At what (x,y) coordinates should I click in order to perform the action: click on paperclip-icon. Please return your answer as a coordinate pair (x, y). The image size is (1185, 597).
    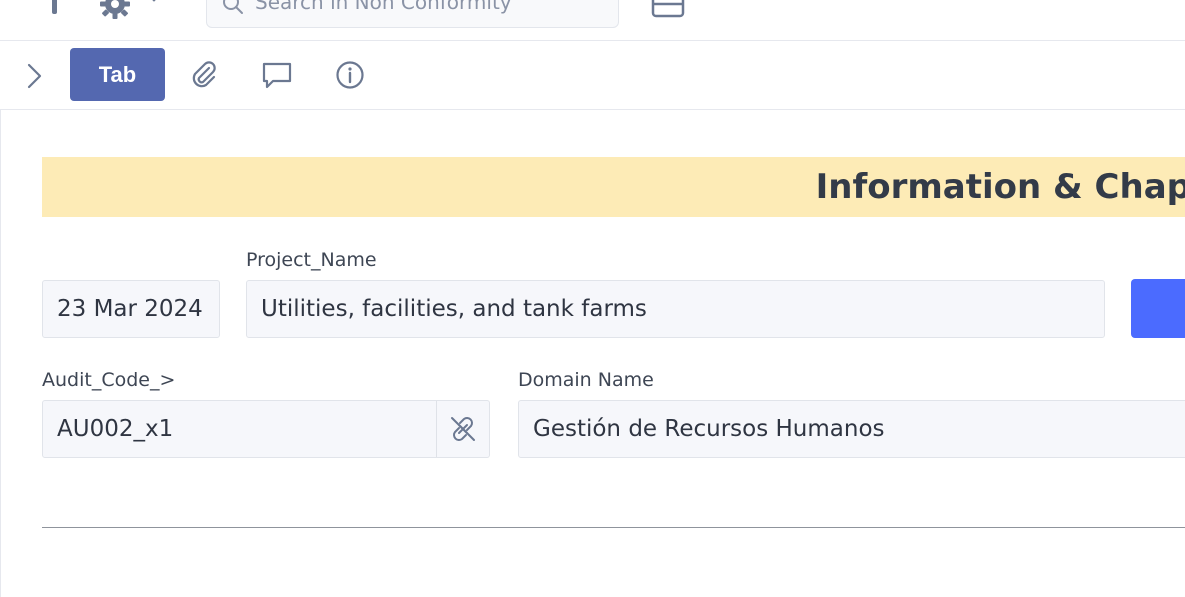
    Looking at the image, I should click on (204, 75).